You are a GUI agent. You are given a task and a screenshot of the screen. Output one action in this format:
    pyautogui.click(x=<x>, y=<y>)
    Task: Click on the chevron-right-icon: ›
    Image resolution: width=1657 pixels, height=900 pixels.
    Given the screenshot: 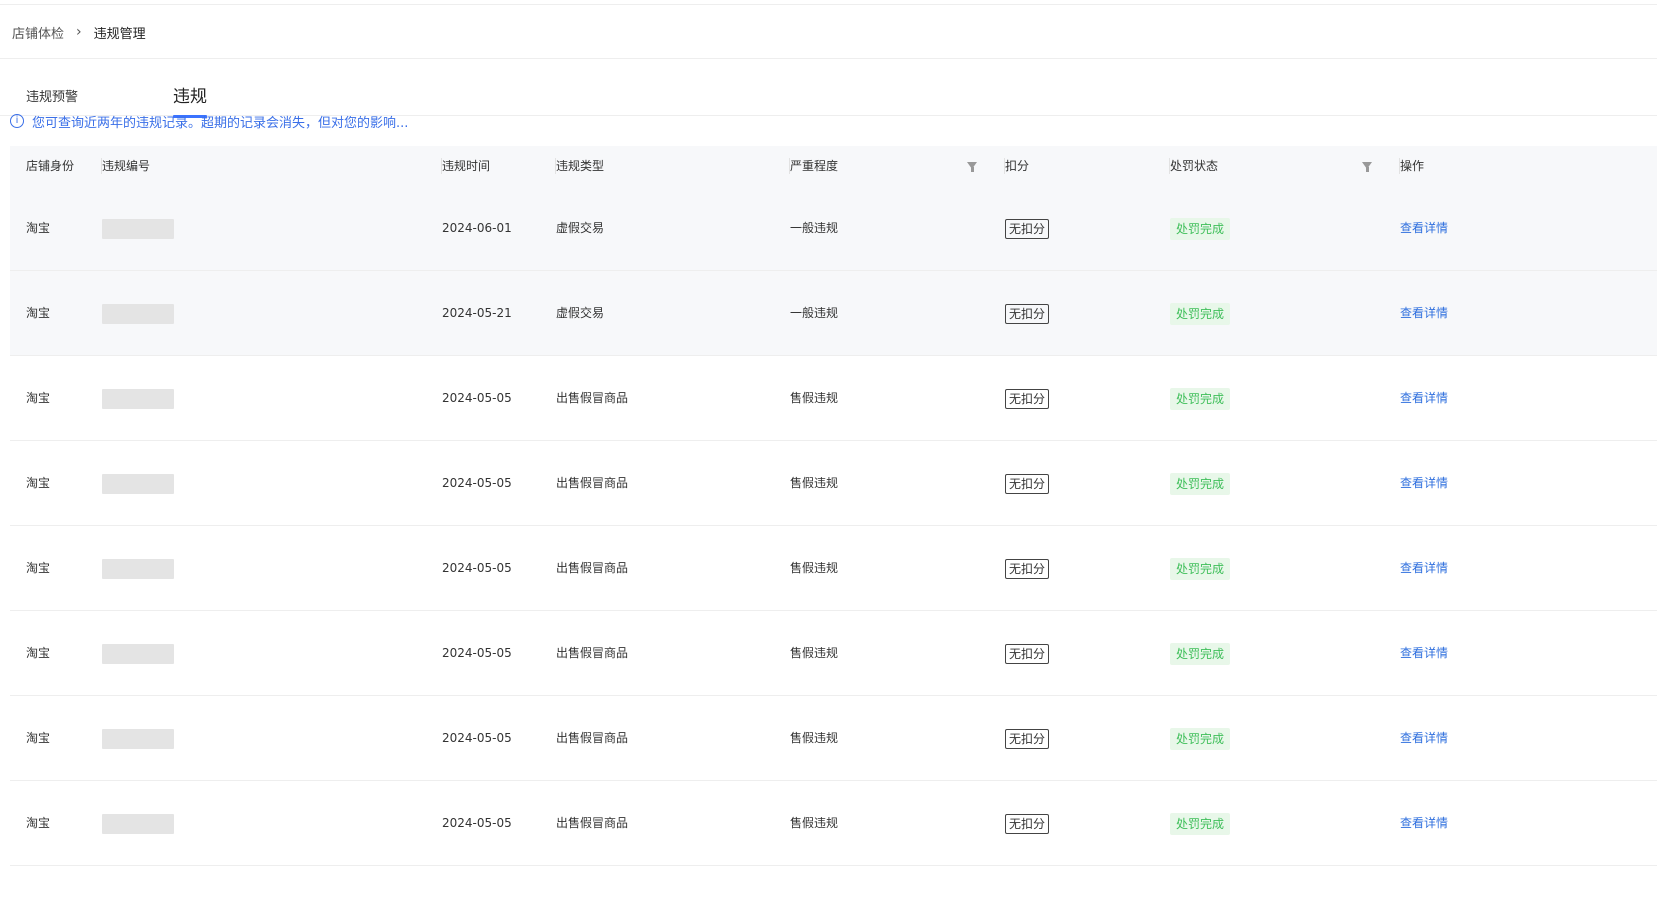 What is the action you would take?
    pyautogui.click(x=79, y=32)
    